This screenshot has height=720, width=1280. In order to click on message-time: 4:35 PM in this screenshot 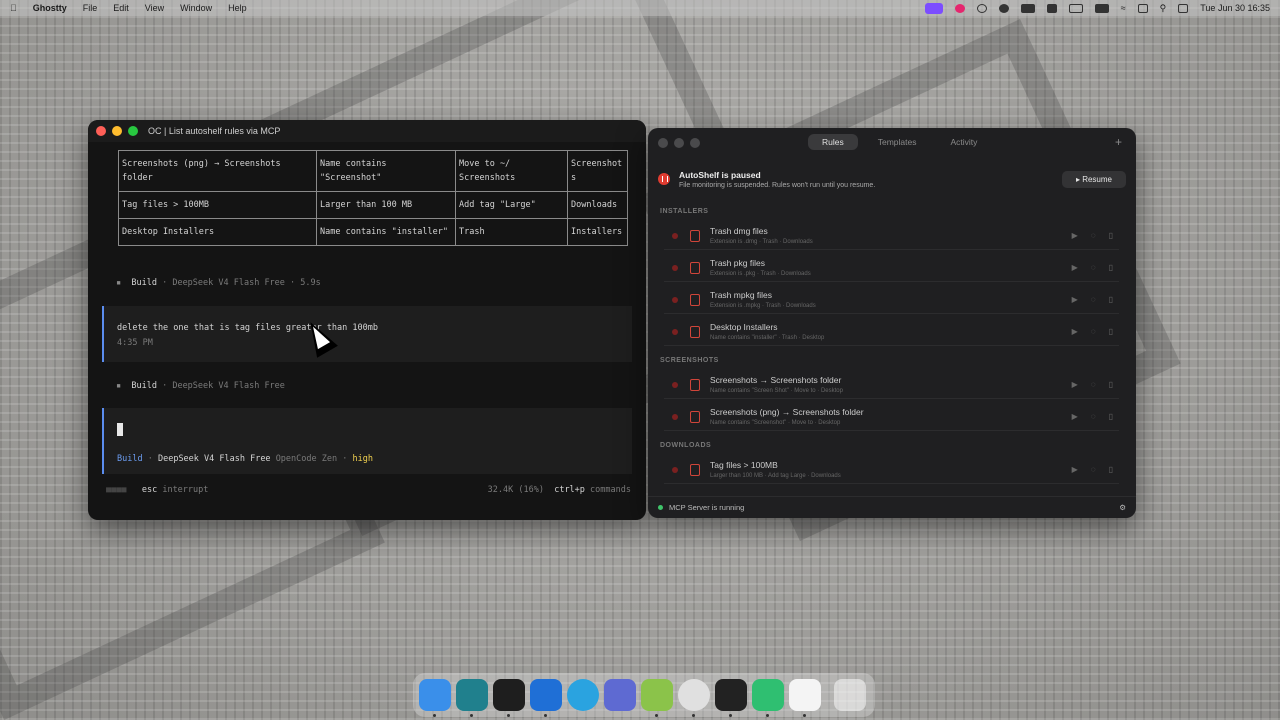, I will do `click(135, 343)`.